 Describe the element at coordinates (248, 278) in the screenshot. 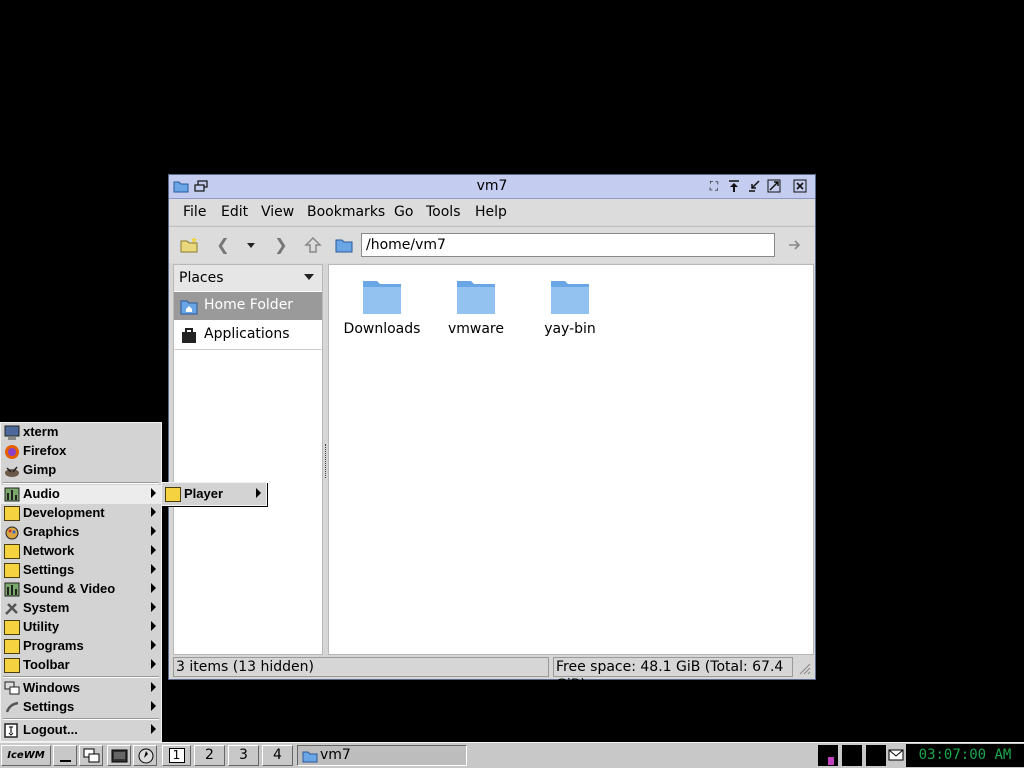

I see `places-header: Places` at that location.